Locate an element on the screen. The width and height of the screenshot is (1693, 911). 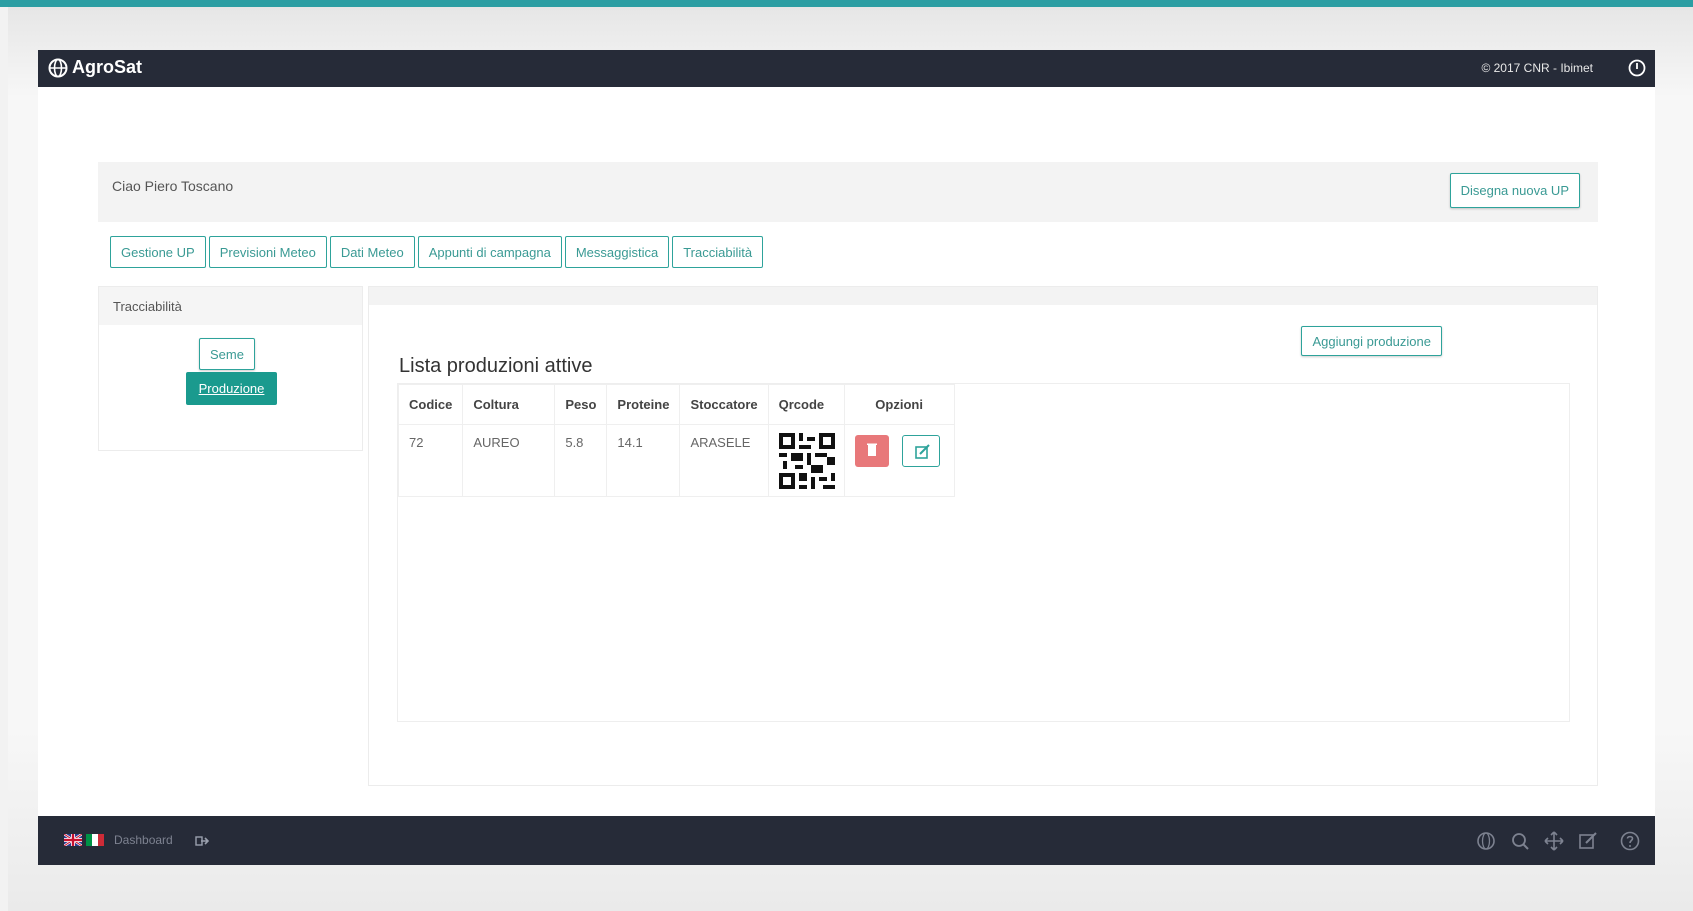
produzione-button: Produzione is located at coordinates (231, 388).